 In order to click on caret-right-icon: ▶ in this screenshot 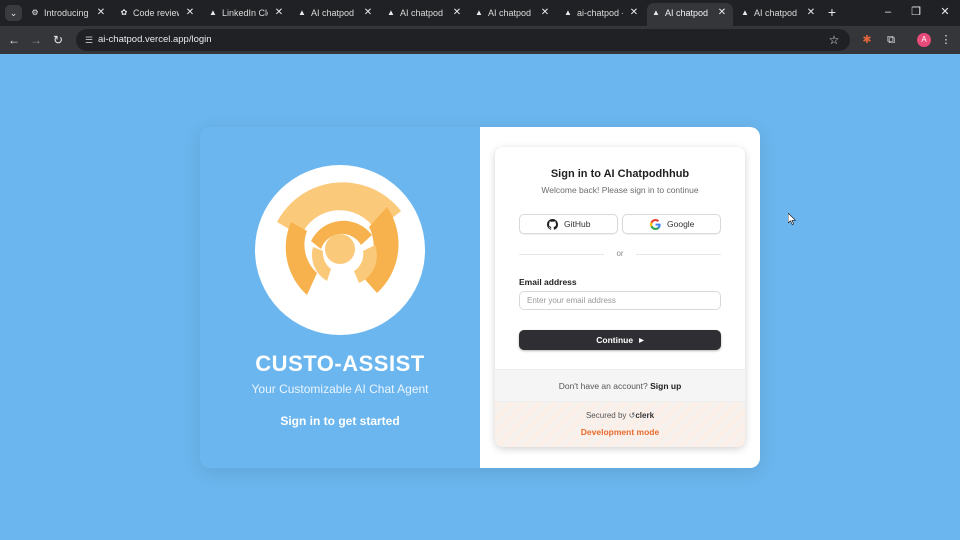, I will do `click(641, 341)`.